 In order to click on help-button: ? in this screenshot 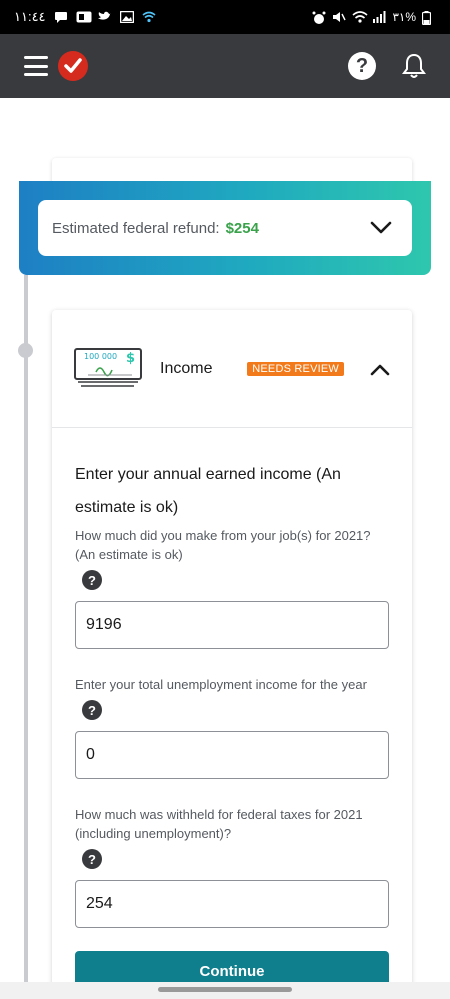, I will do `click(362, 66)`.